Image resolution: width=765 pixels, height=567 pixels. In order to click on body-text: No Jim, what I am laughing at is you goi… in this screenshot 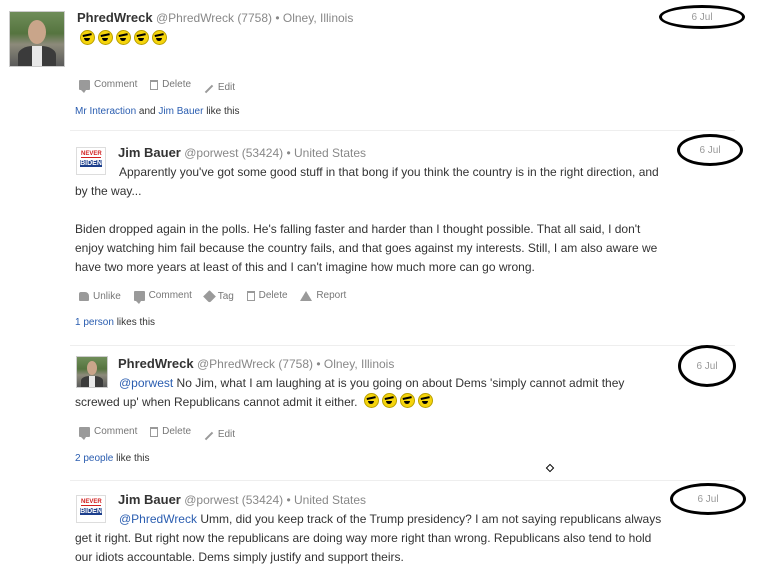, I will do `click(400, 383)`.